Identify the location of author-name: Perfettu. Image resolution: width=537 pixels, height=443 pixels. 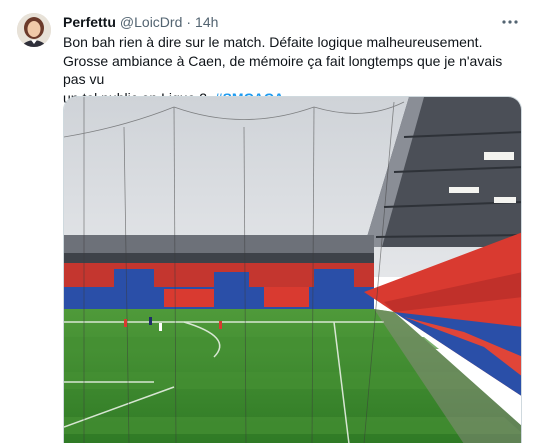
(89, 22).